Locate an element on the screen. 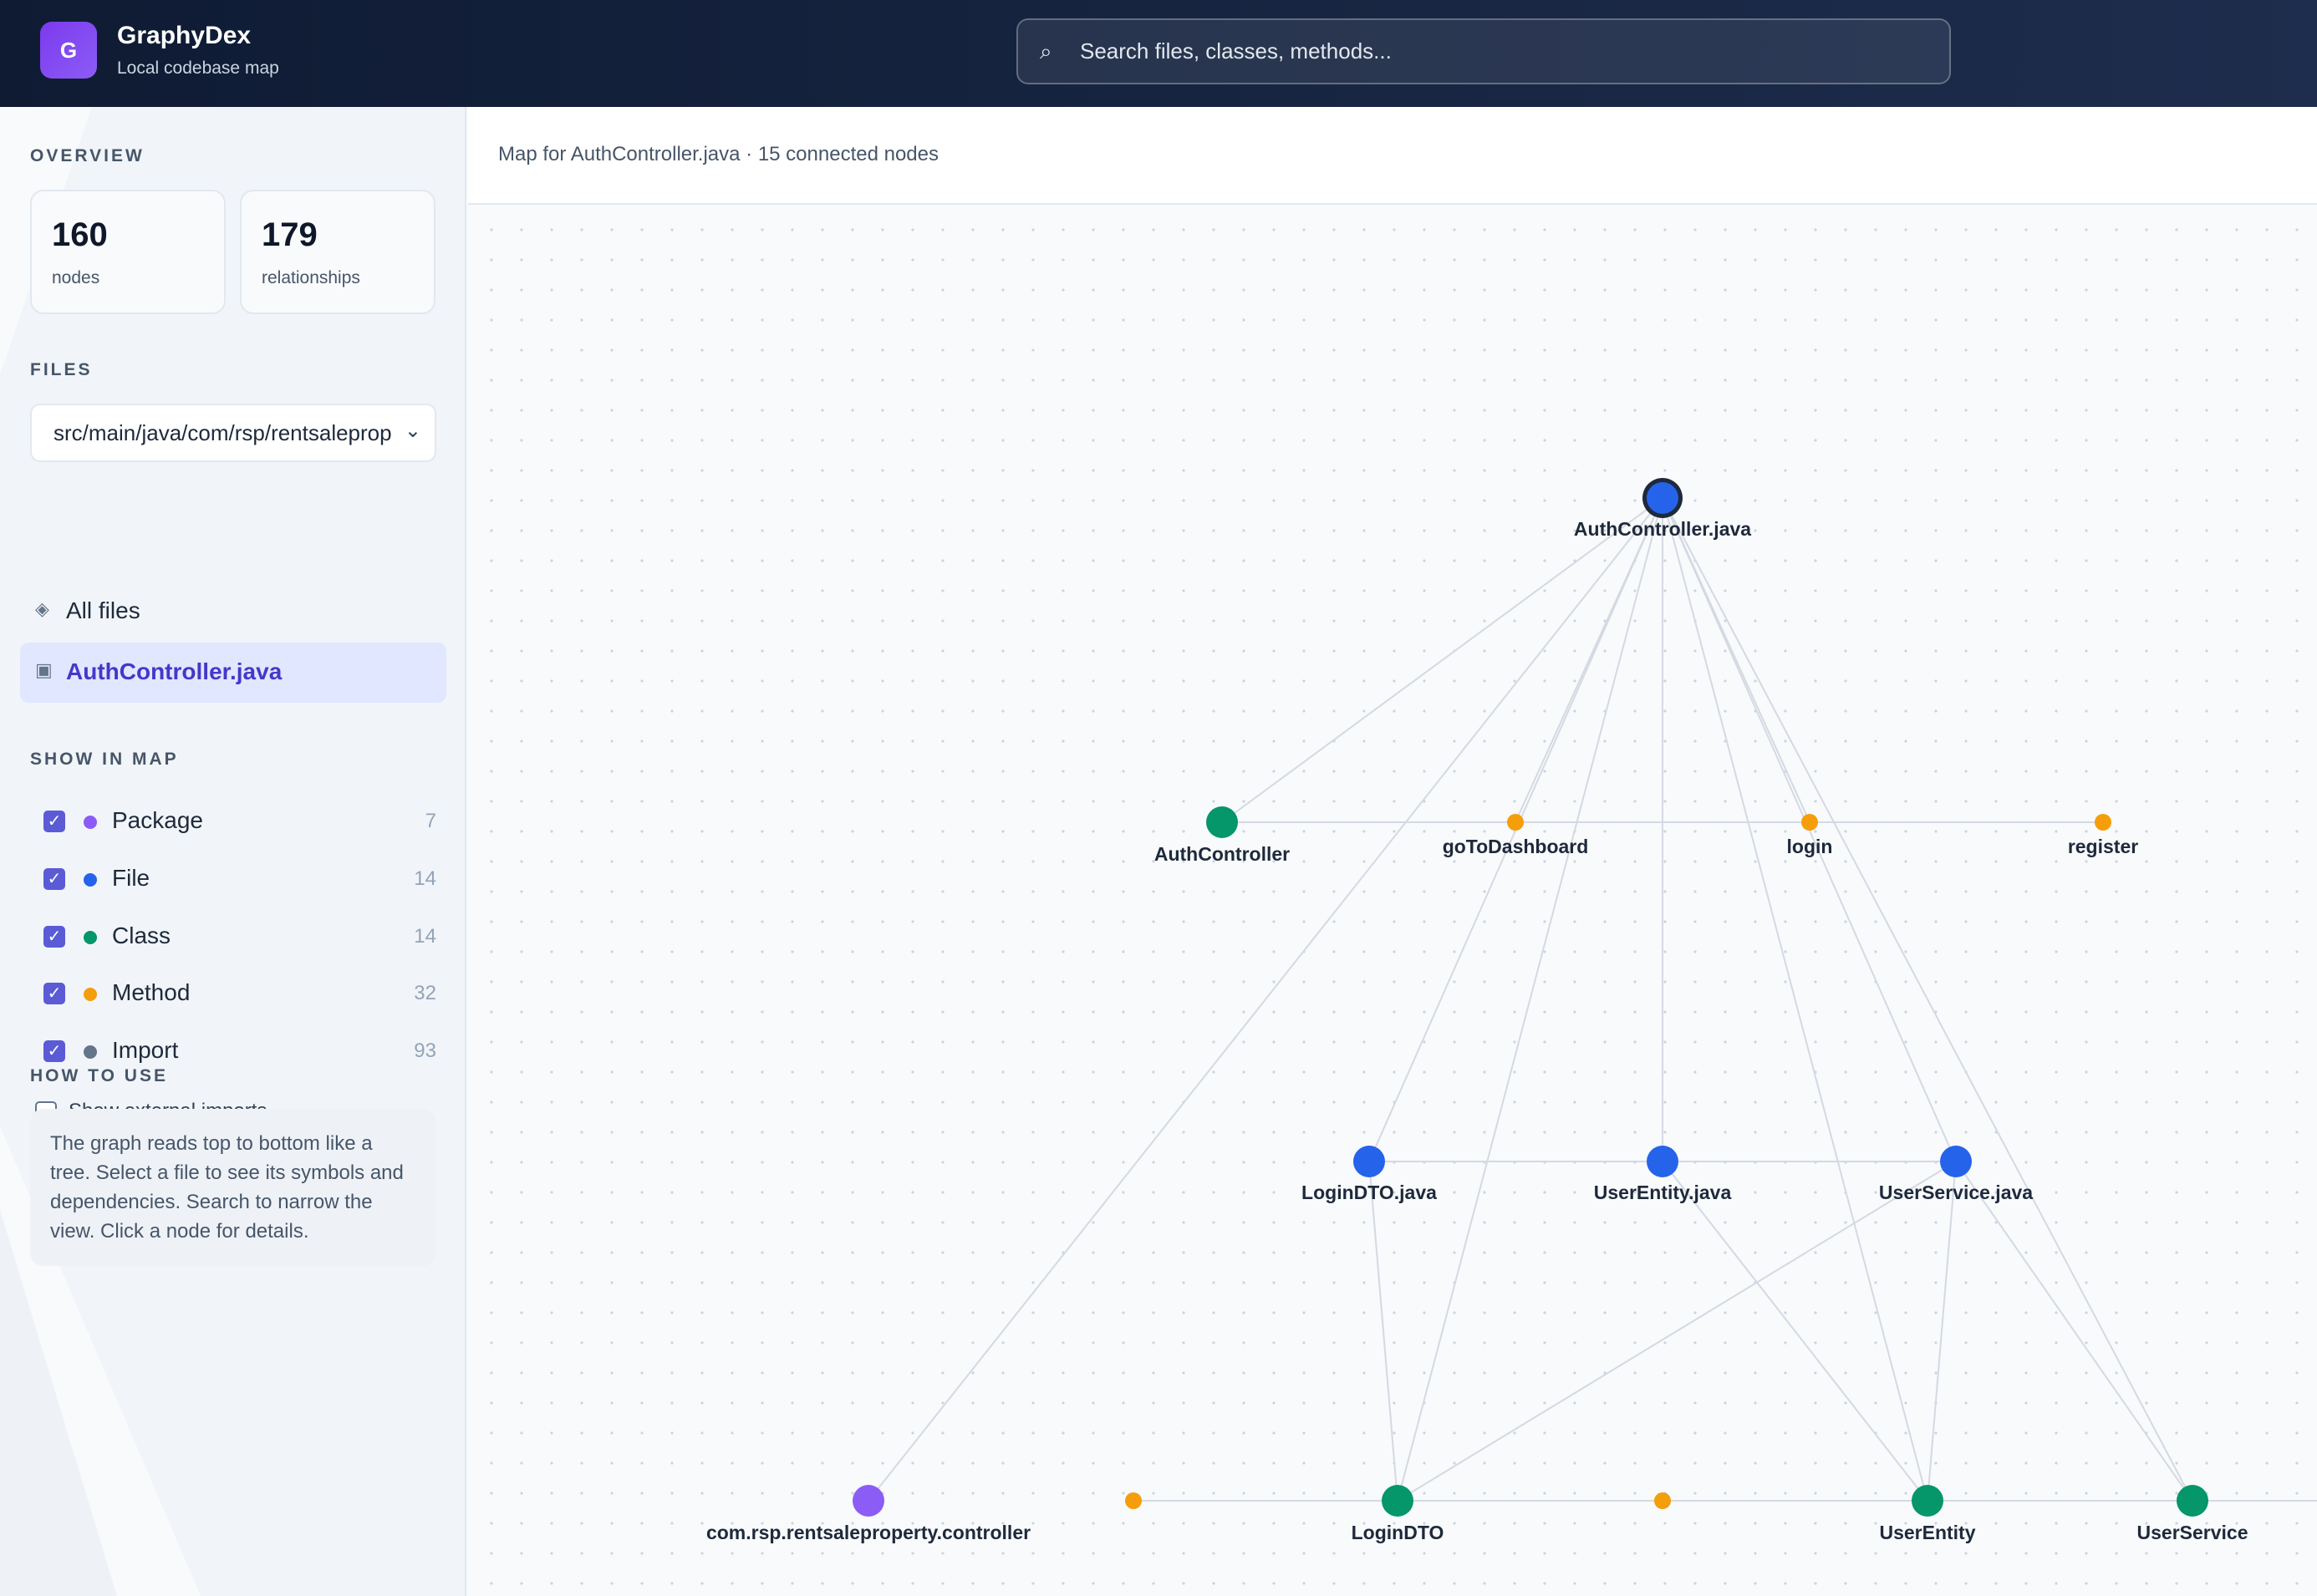  files-title: FILES is located at coordinates (61, 369).